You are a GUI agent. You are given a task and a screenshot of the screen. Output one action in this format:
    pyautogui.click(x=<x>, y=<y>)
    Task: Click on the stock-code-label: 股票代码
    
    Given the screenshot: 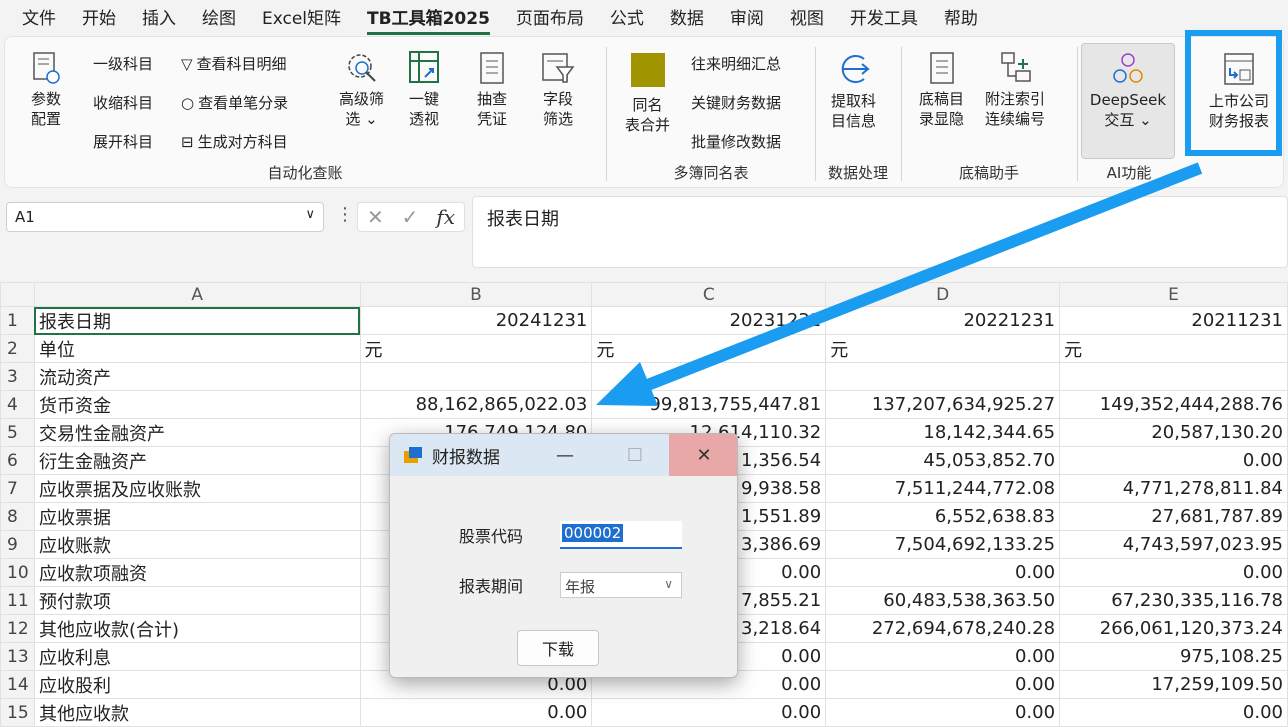 What is the action you would take?
    pyautogui.click(x=491, y=536)
    